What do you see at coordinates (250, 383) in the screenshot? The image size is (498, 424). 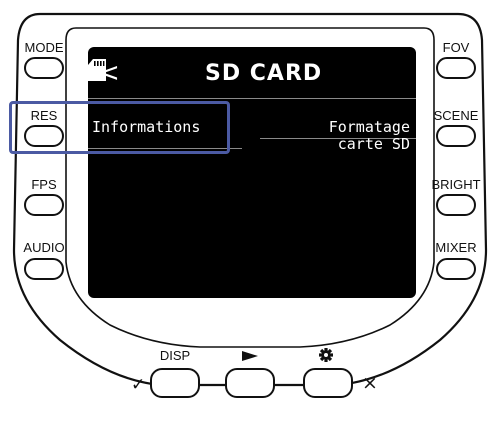 I see `play-button` at bounding box center [250, 383].